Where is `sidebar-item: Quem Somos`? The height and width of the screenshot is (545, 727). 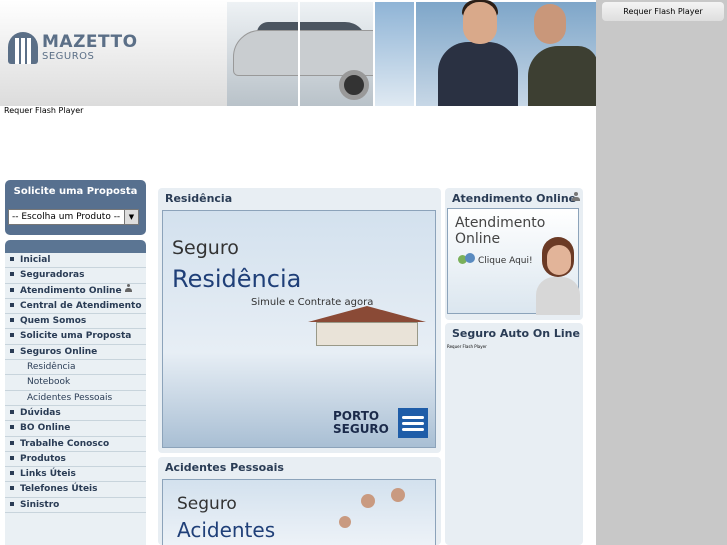 sidebar-item: Quem Somos is located at coordinates (75, 322).